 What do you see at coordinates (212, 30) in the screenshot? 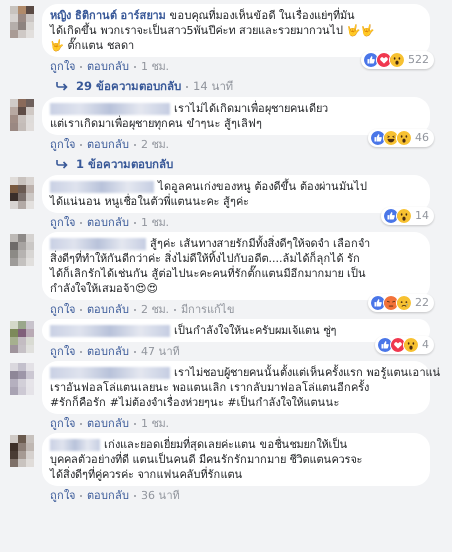
I see `comment-text: หญิง ธิติกานต์ อาร์สยาม ขอบคุณที่มองเห็นข้อดี ในเรื่องแย่ๆที่มัน ได้เกิดขึ้น พวกเราจะเป็นสาว5พันปีค่ะท สวยและรวยมากวนไป 🤟🤟 🤟 ตั๊กแตน ชลดา` at bounding box center [212, 30].